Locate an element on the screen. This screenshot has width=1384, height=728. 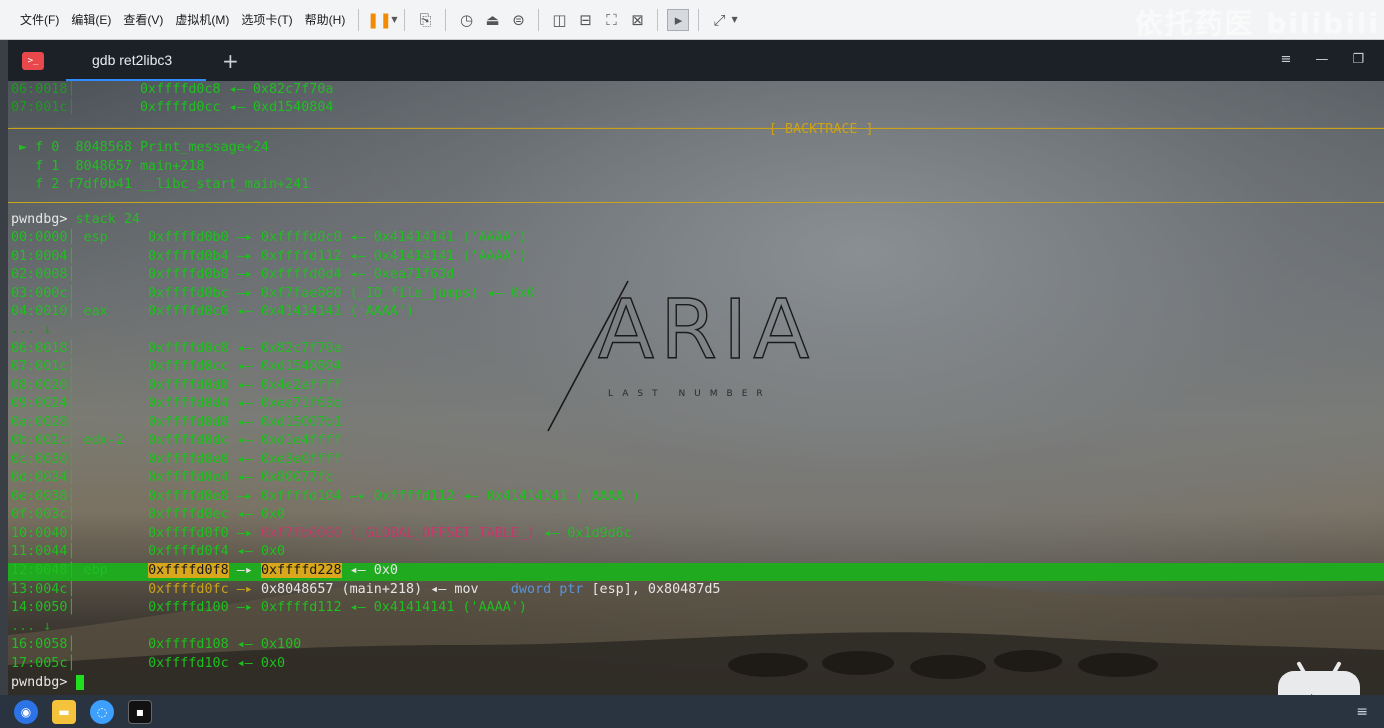
new-tab-button: + is located at coordinates (230, 61).